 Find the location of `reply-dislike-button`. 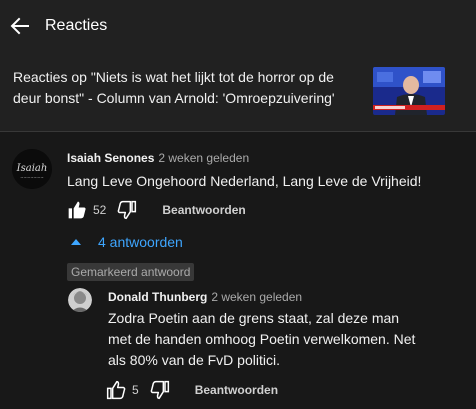

reply-dislike-button is located at coordinates (160, 390).